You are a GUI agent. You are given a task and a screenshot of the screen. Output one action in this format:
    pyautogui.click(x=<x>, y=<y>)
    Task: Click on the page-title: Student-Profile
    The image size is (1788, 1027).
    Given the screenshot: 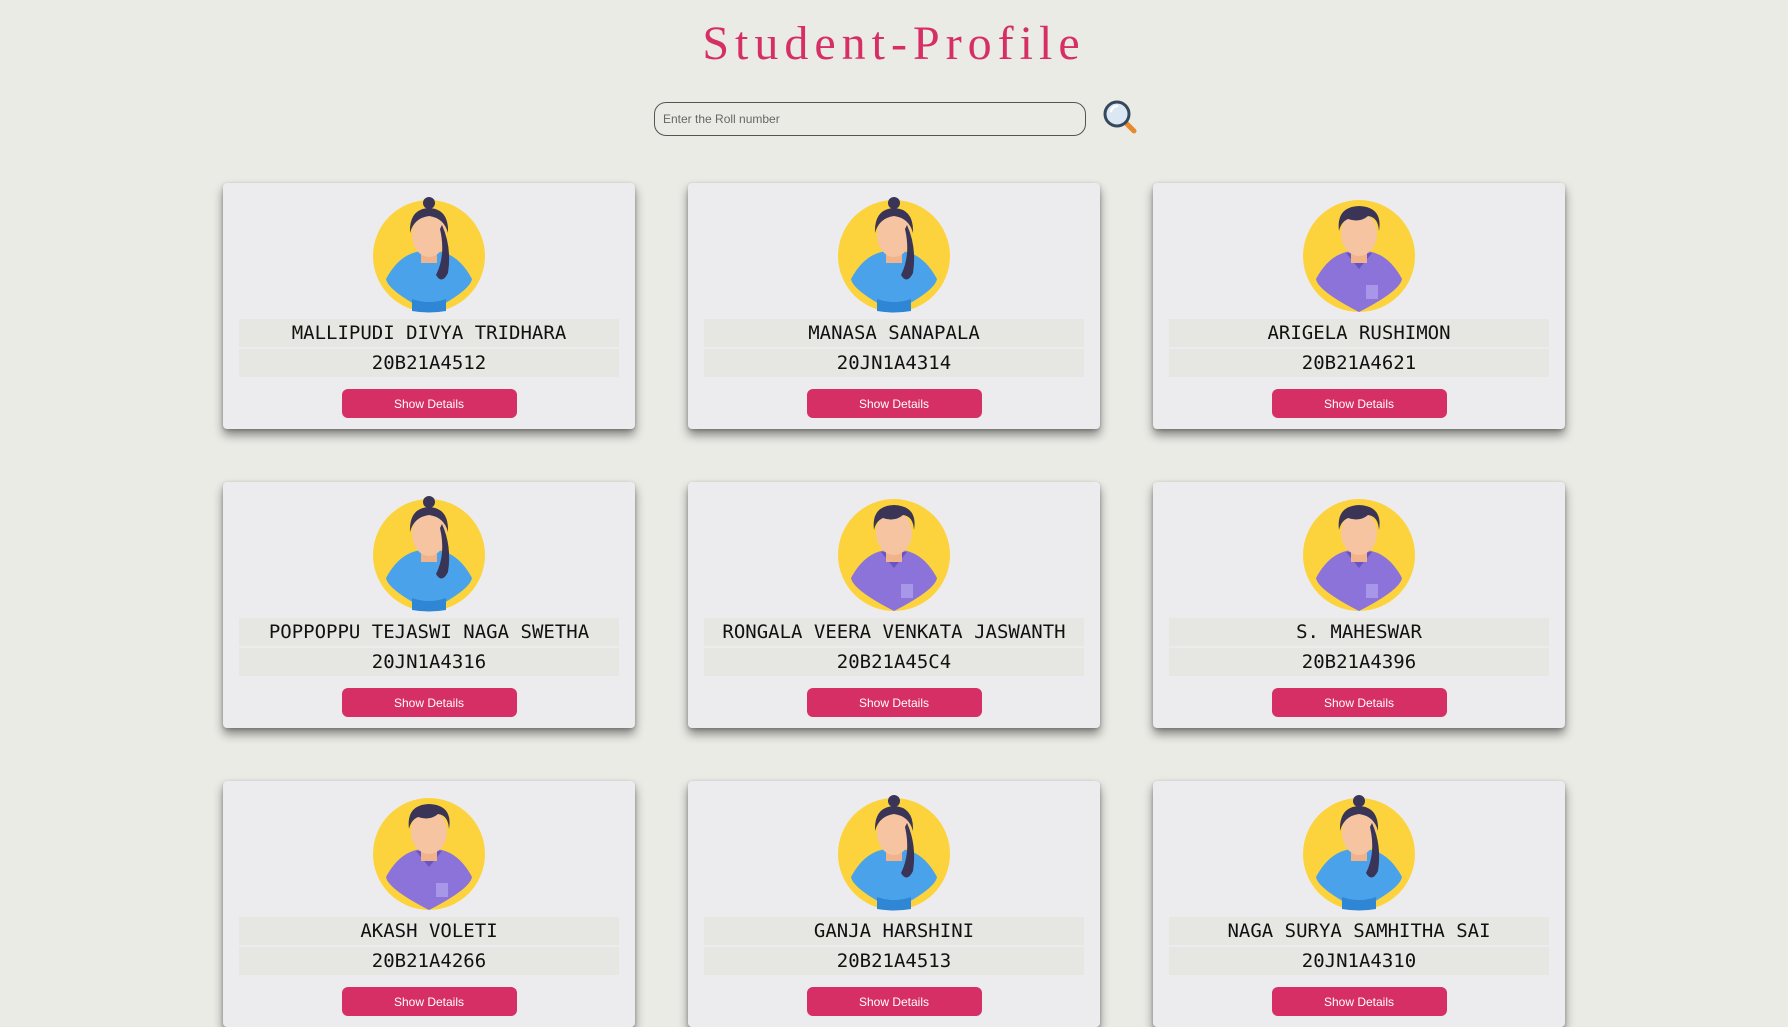 What is the action you would take?
    pyautogui.click(x=894, y=43)
    